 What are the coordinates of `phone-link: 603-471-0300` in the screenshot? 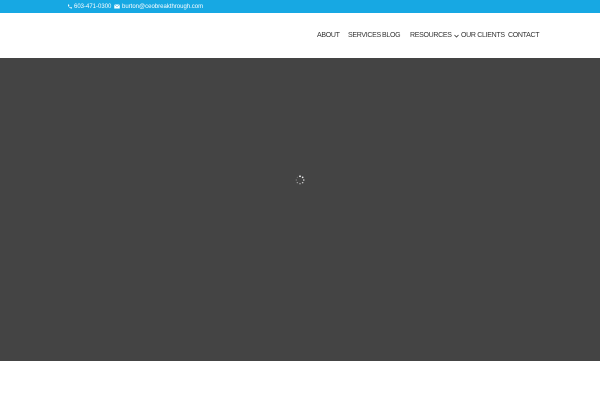 It's located at (89, 6).